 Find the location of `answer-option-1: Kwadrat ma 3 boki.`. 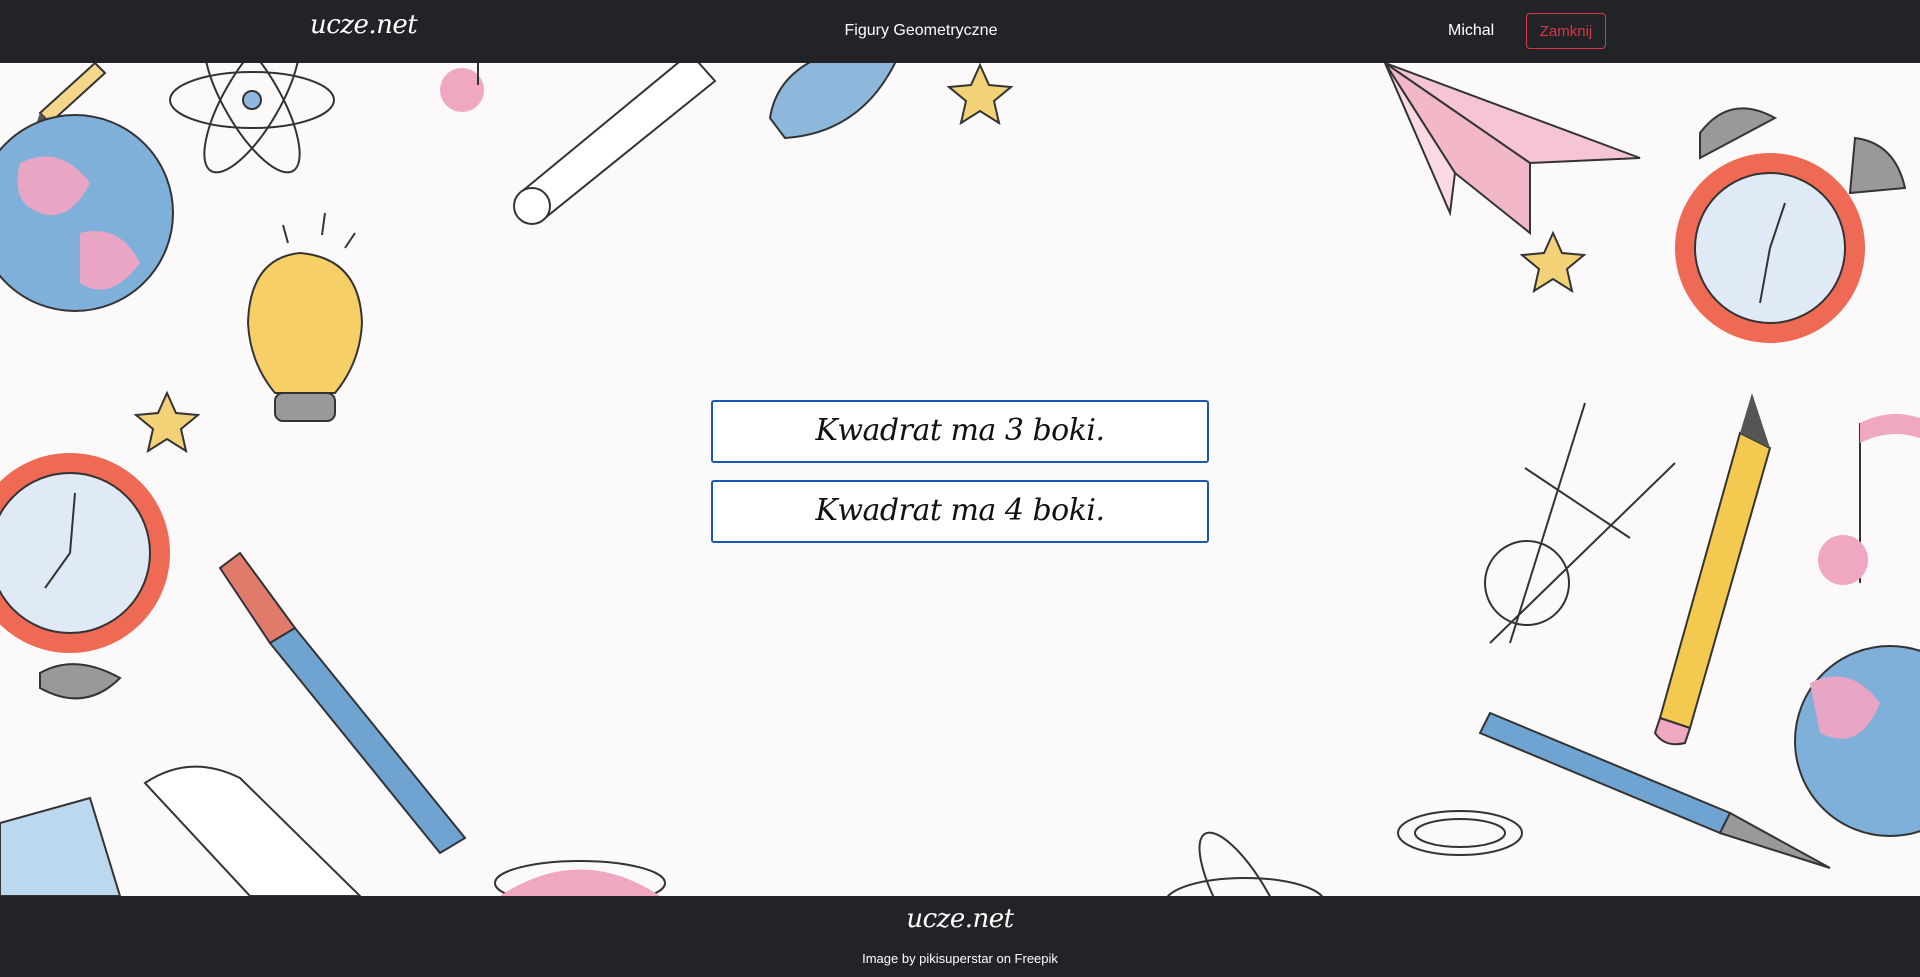

answer-option-1: Kwadrat ma 3 boki. is located at coordinates (960, 431).